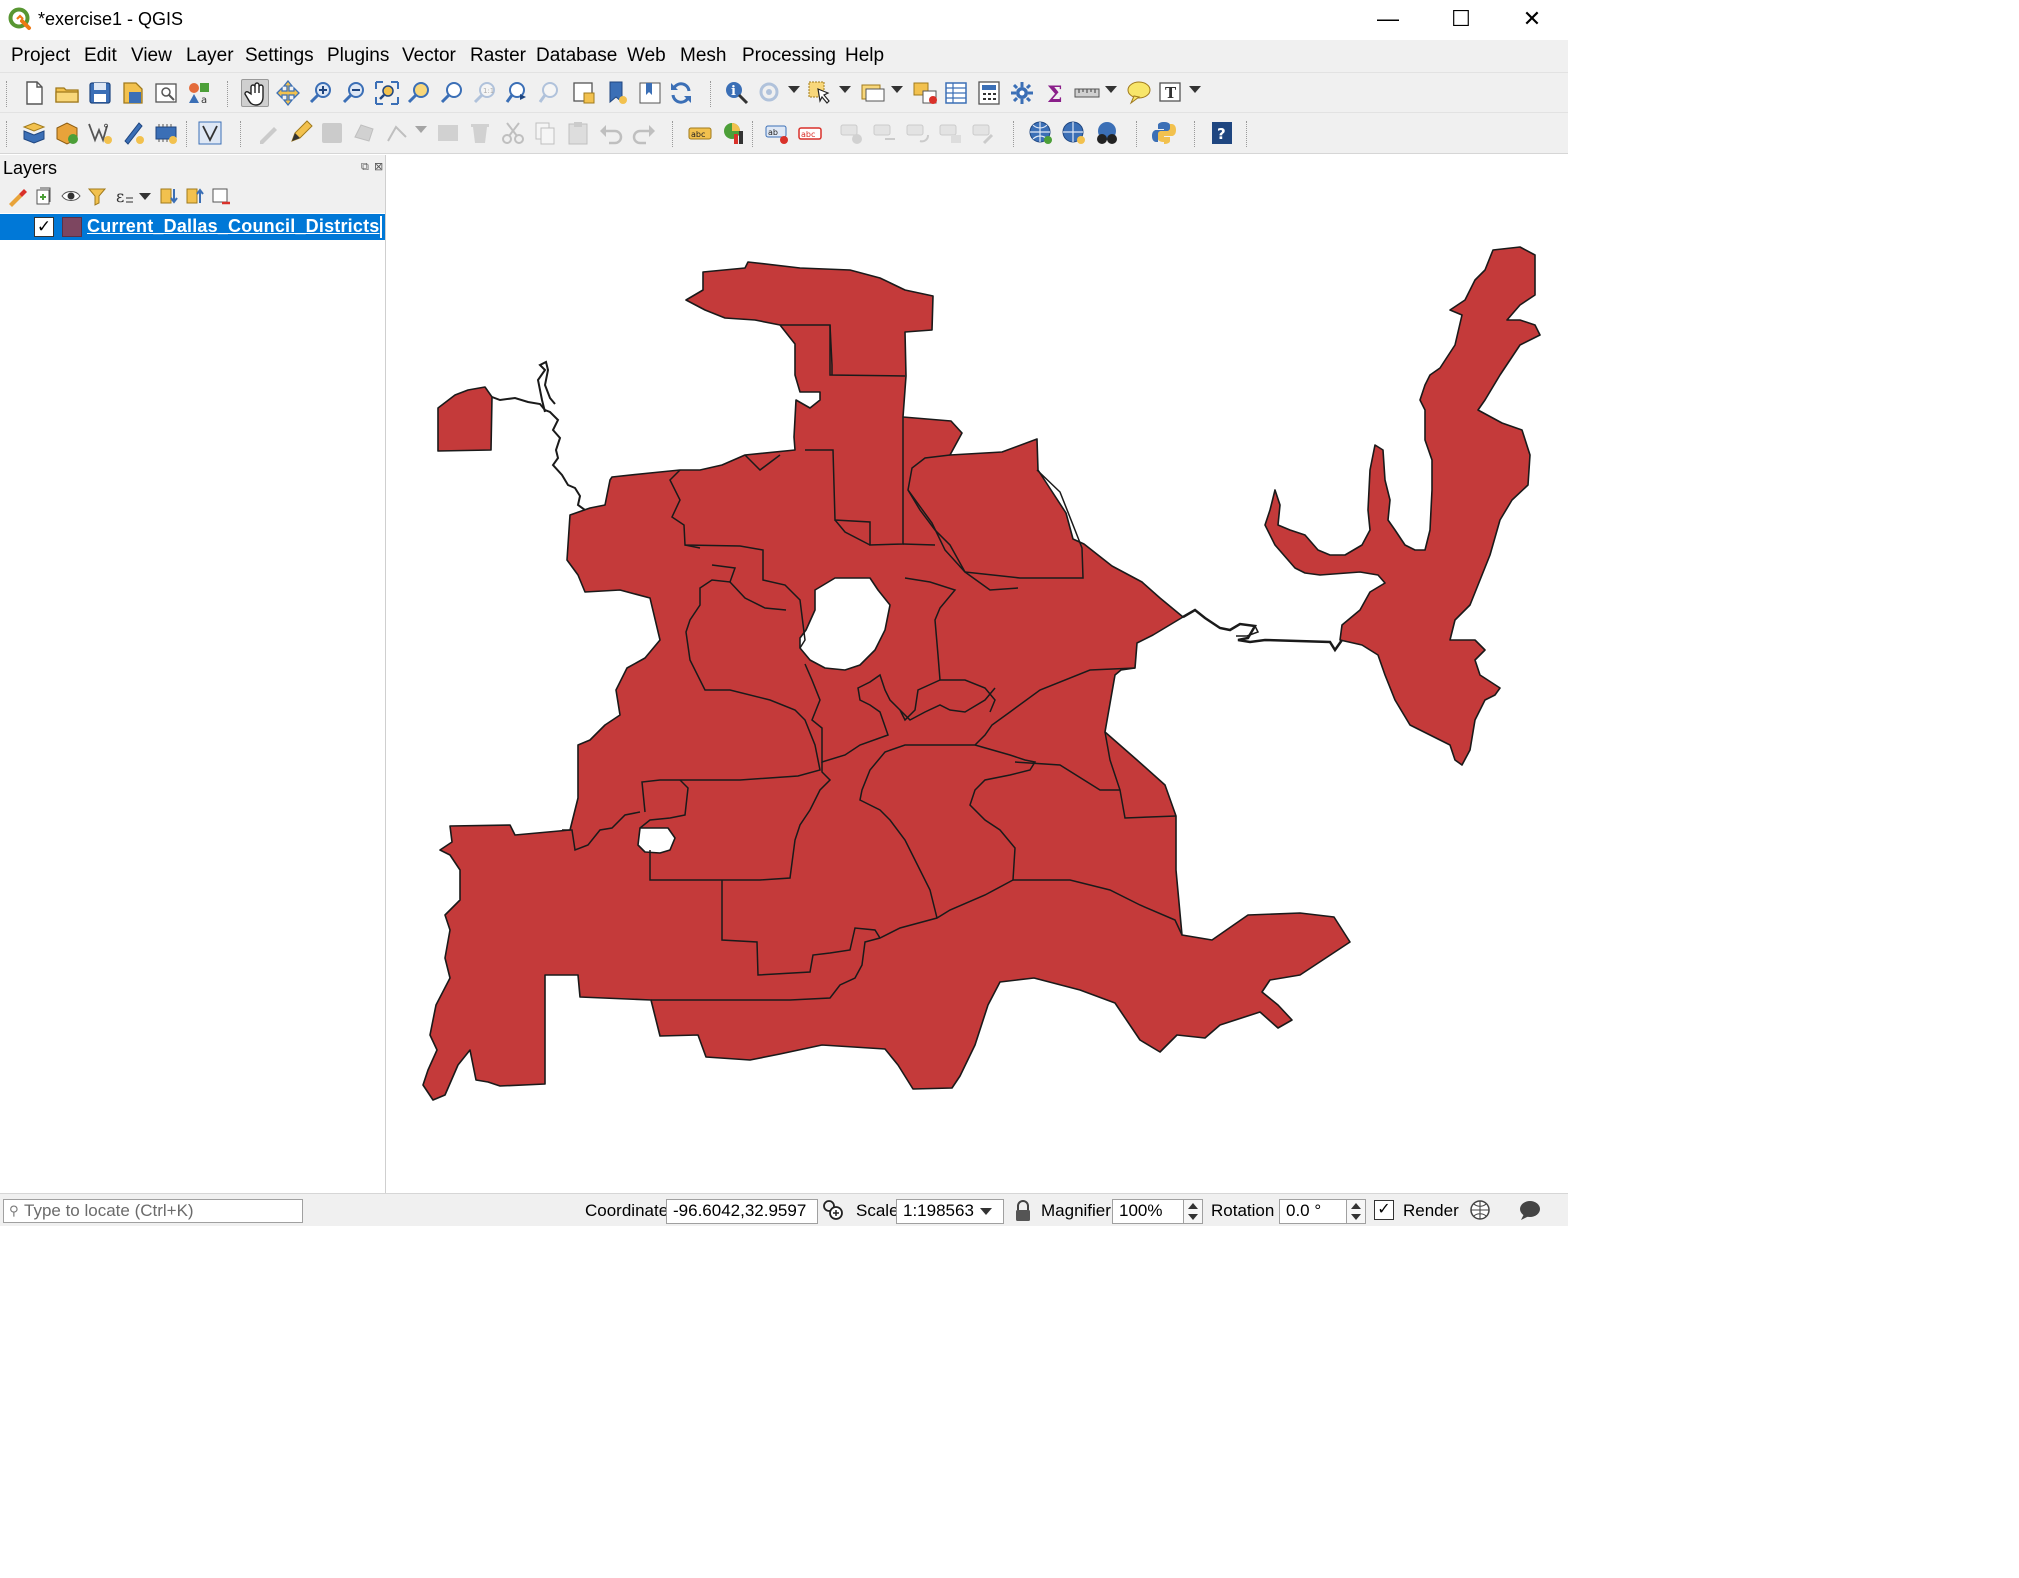 The width and height of the screenshot is (2019, 1578). I want to click on crs-globe-icon, so click(1480, 1210).